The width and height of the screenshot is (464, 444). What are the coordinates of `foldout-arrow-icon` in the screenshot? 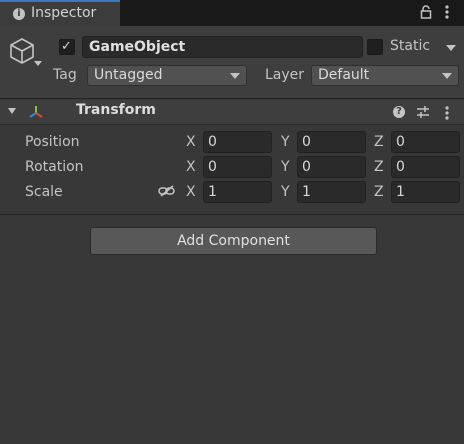 It's located at (12, 111).